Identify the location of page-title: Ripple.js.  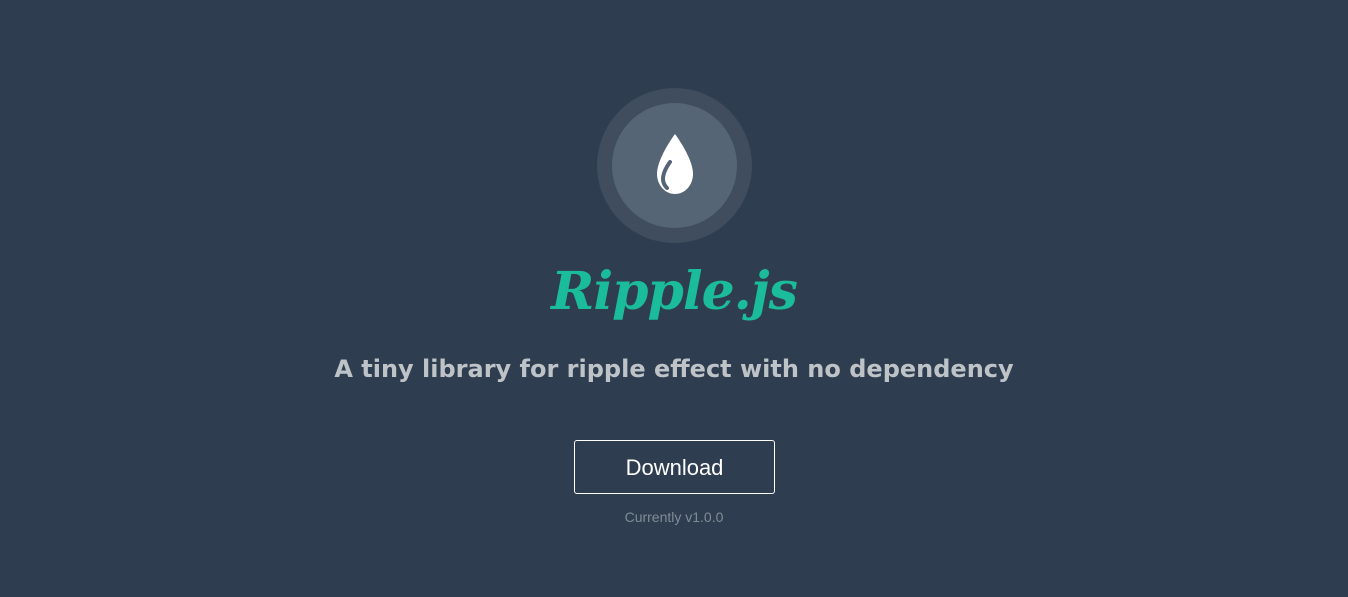
(674, 291).